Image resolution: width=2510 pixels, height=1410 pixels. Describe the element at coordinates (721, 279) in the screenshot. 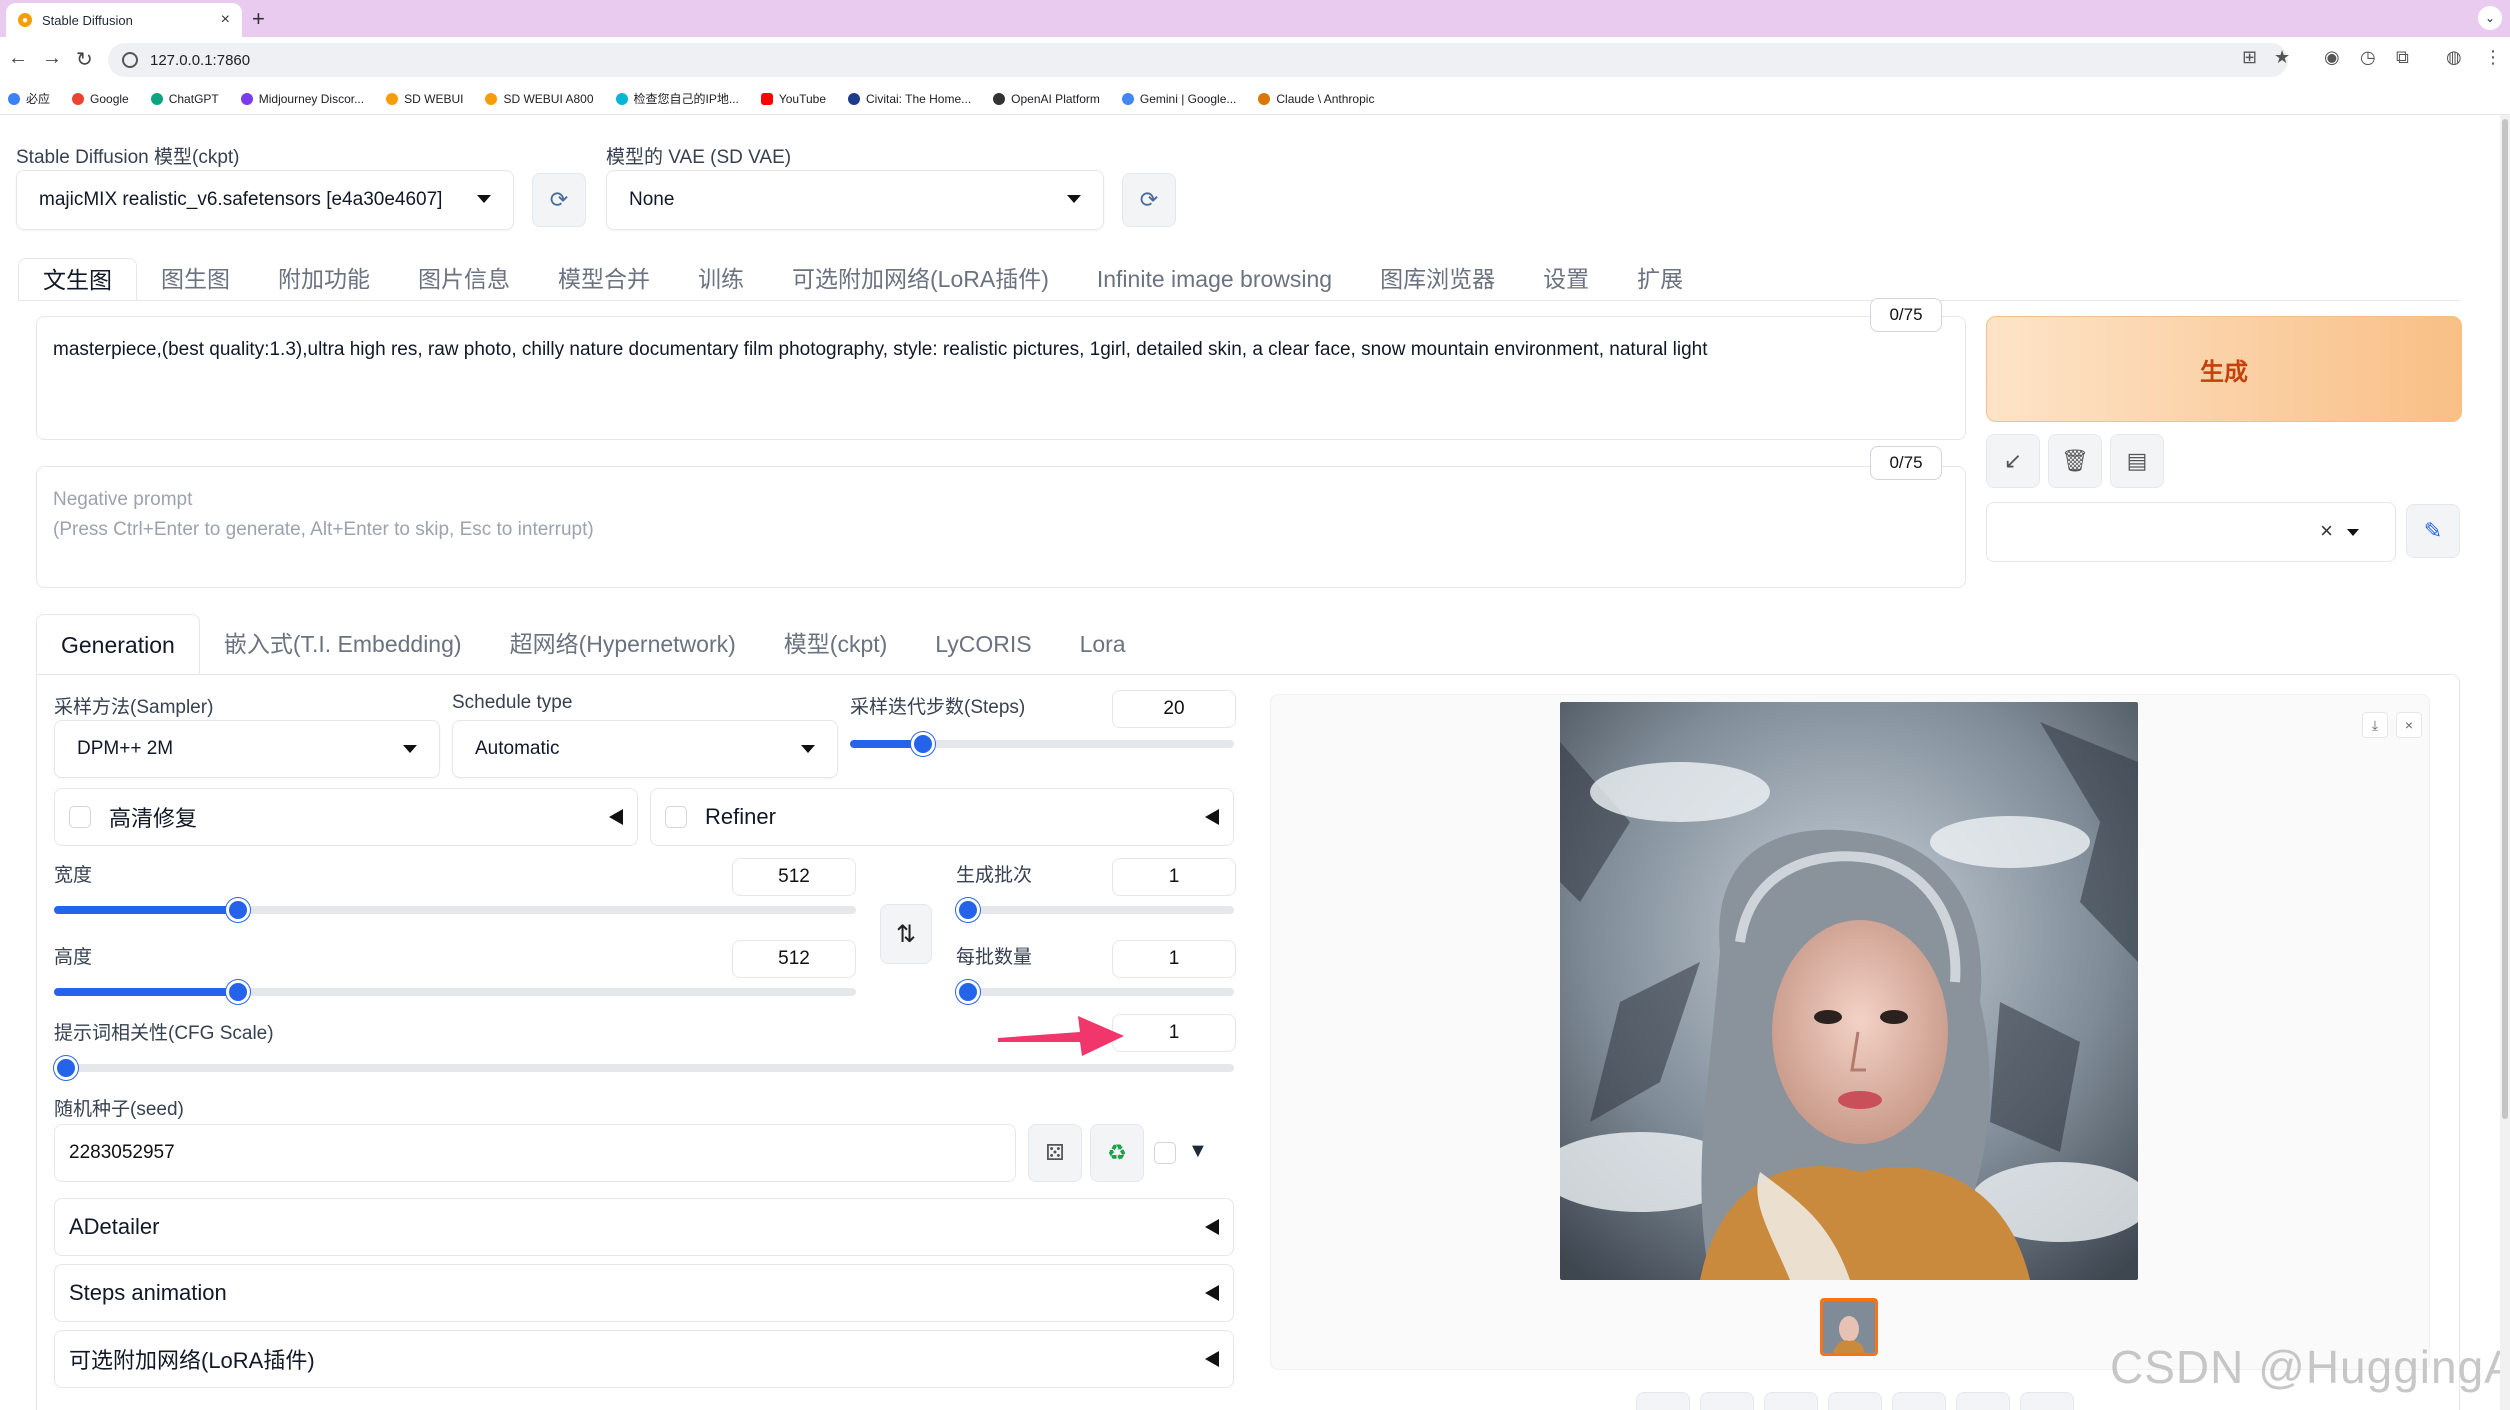

I see `tab-train: 训练` at that location.